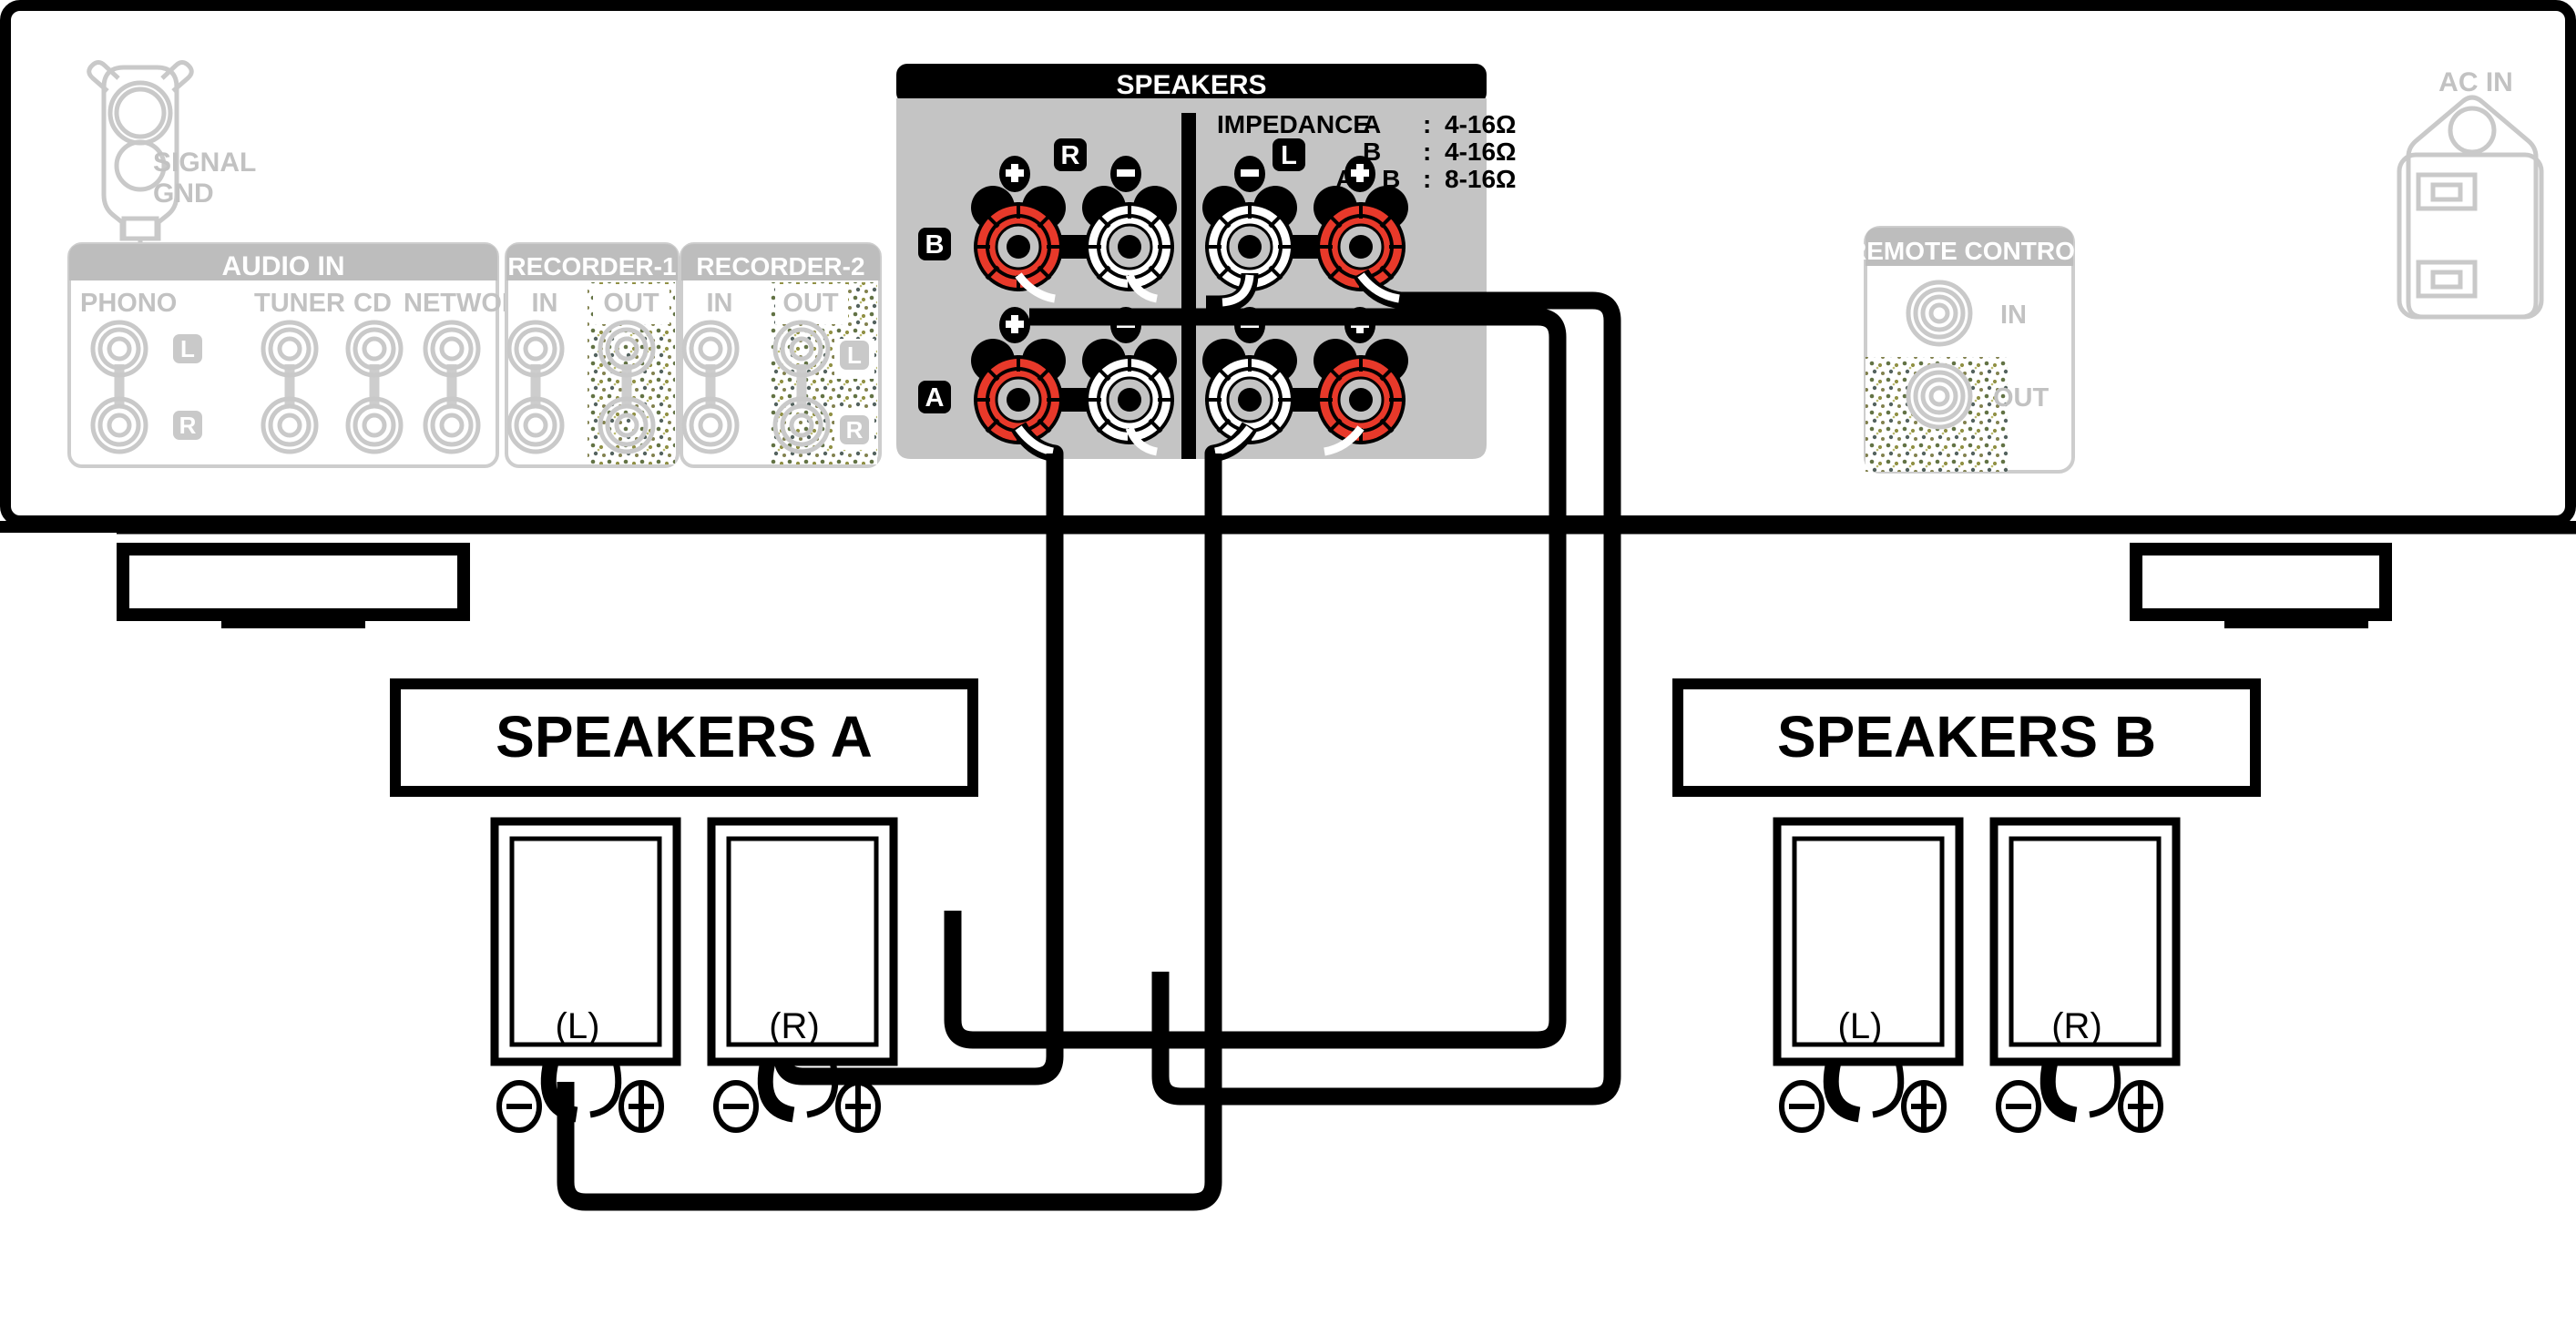  I want to click on jack-label-tuner: TUNER, so click(299, 303).